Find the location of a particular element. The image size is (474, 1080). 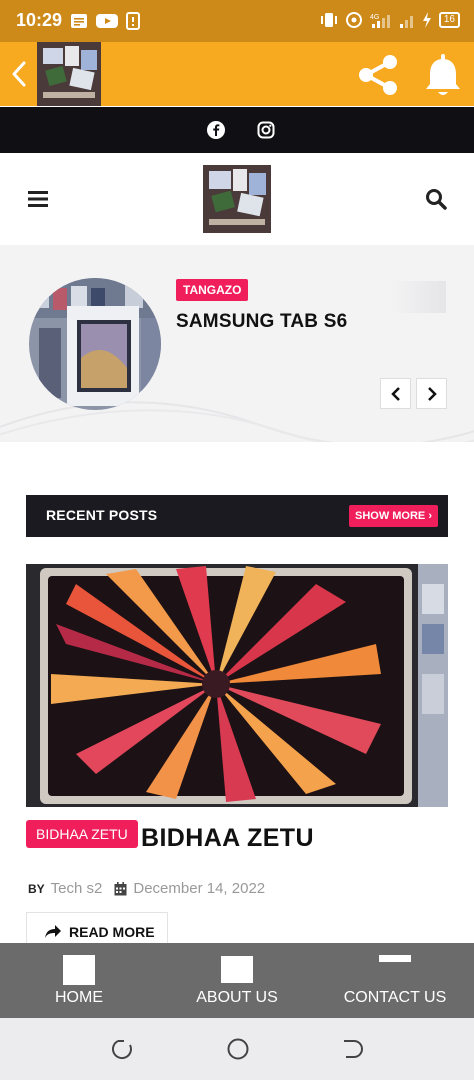

post-category-tag: BIDHAA ZETU is located at coordinates (82, 834).